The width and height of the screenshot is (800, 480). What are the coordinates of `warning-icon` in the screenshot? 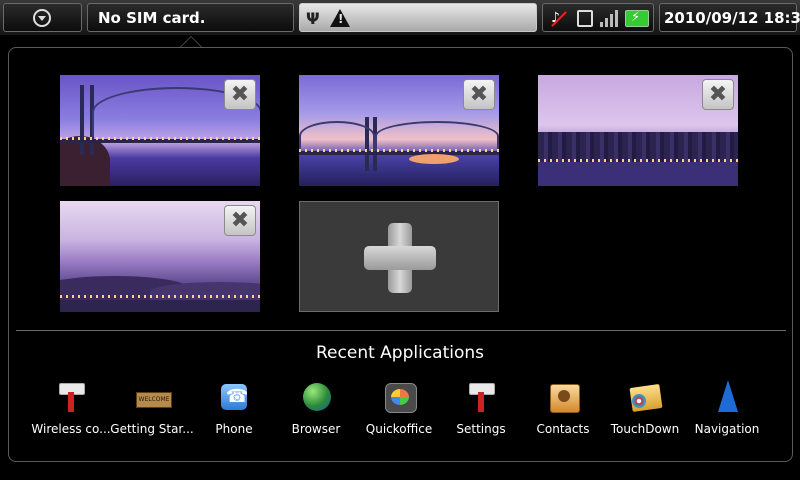 It's located at (340, 18).